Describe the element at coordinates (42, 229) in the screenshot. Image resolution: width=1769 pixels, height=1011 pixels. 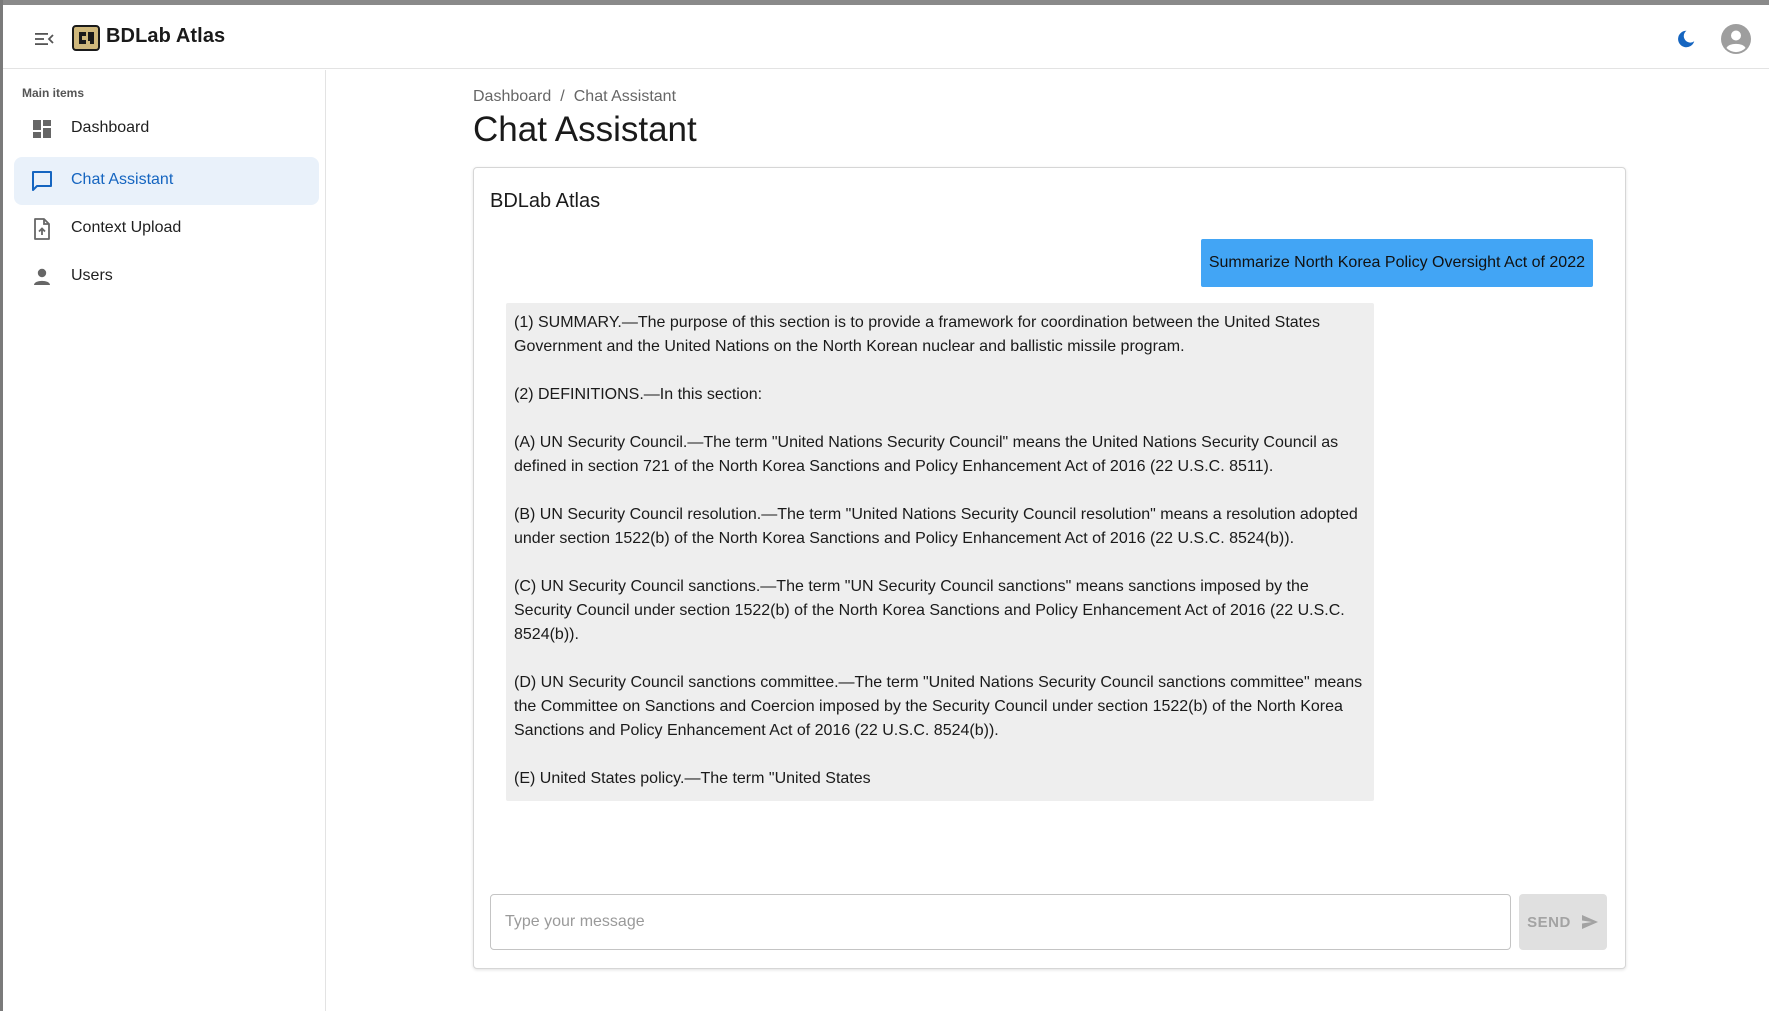
I see `upload-file-icon` at that location.